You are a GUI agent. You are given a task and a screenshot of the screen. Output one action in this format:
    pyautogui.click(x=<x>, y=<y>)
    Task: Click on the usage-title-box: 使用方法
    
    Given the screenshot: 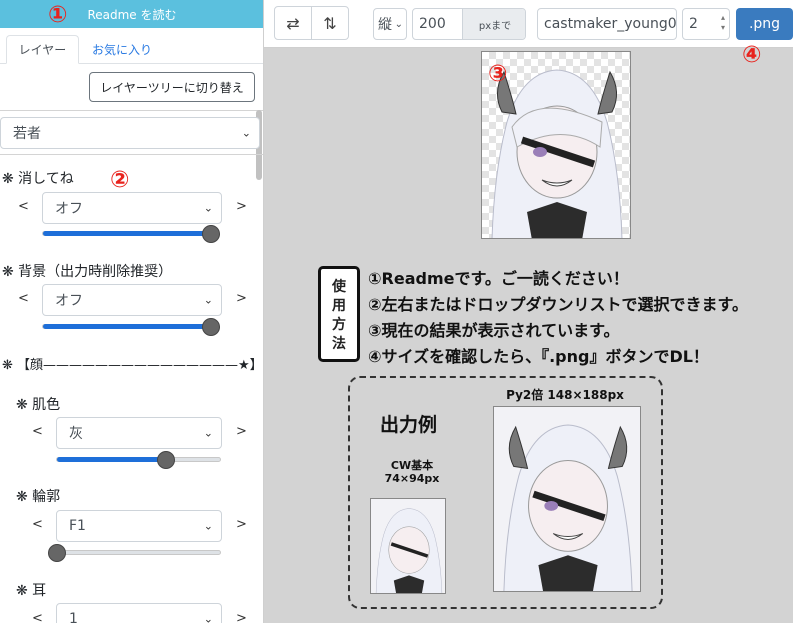 What is the action you would take?
    pyautogui.click(x=339, y=314)
    